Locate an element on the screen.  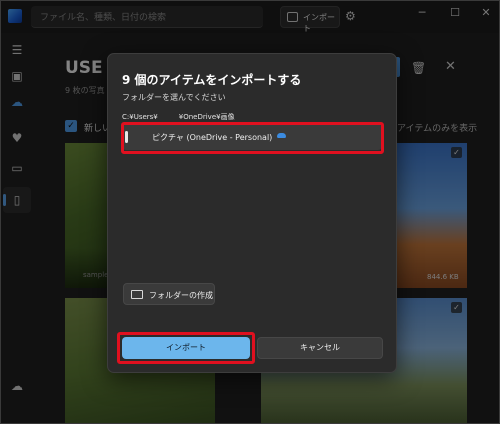
dialog-subtitle: フォルダーを選んでください is located at coordinates (174, 97).